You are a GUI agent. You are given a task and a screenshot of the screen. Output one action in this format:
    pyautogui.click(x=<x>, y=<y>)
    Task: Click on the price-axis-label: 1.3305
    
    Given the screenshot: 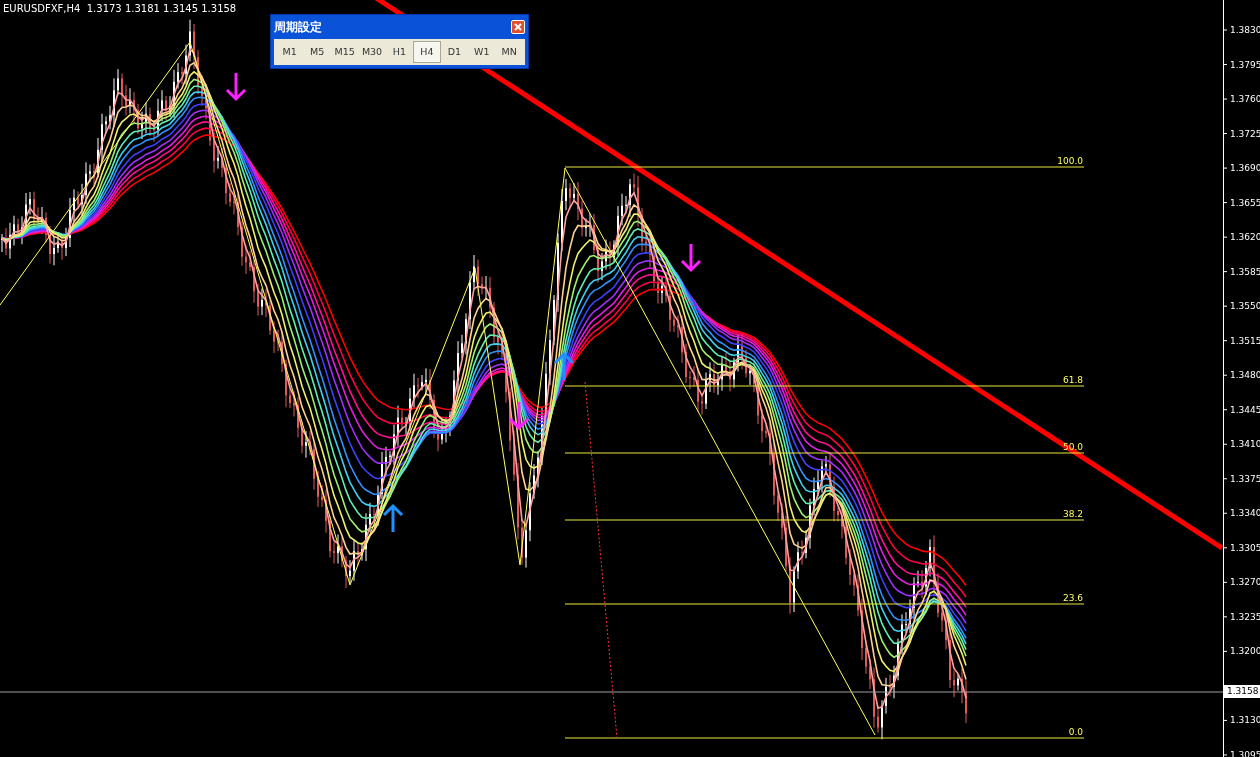 What is the action you would take?
    pyautogui.click(x=1245, y=547)
    